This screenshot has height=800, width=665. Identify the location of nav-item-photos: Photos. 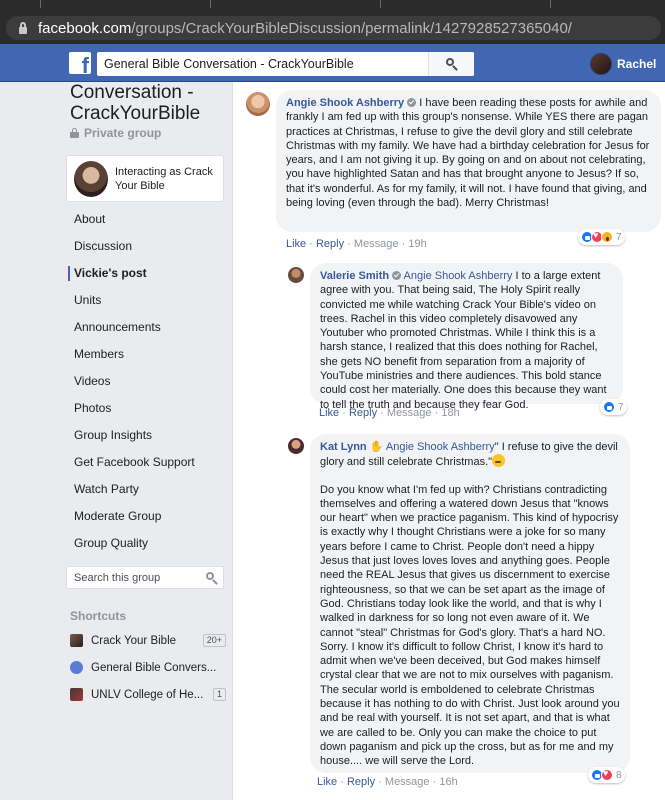
(146, 408).